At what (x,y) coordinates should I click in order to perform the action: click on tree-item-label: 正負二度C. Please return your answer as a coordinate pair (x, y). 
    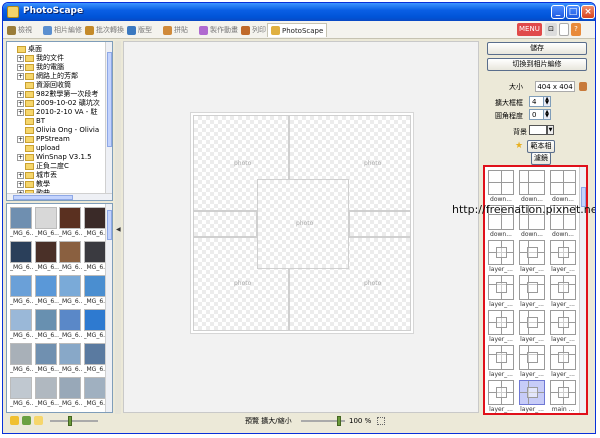
    Looking at the image, I should click on (52, 166).